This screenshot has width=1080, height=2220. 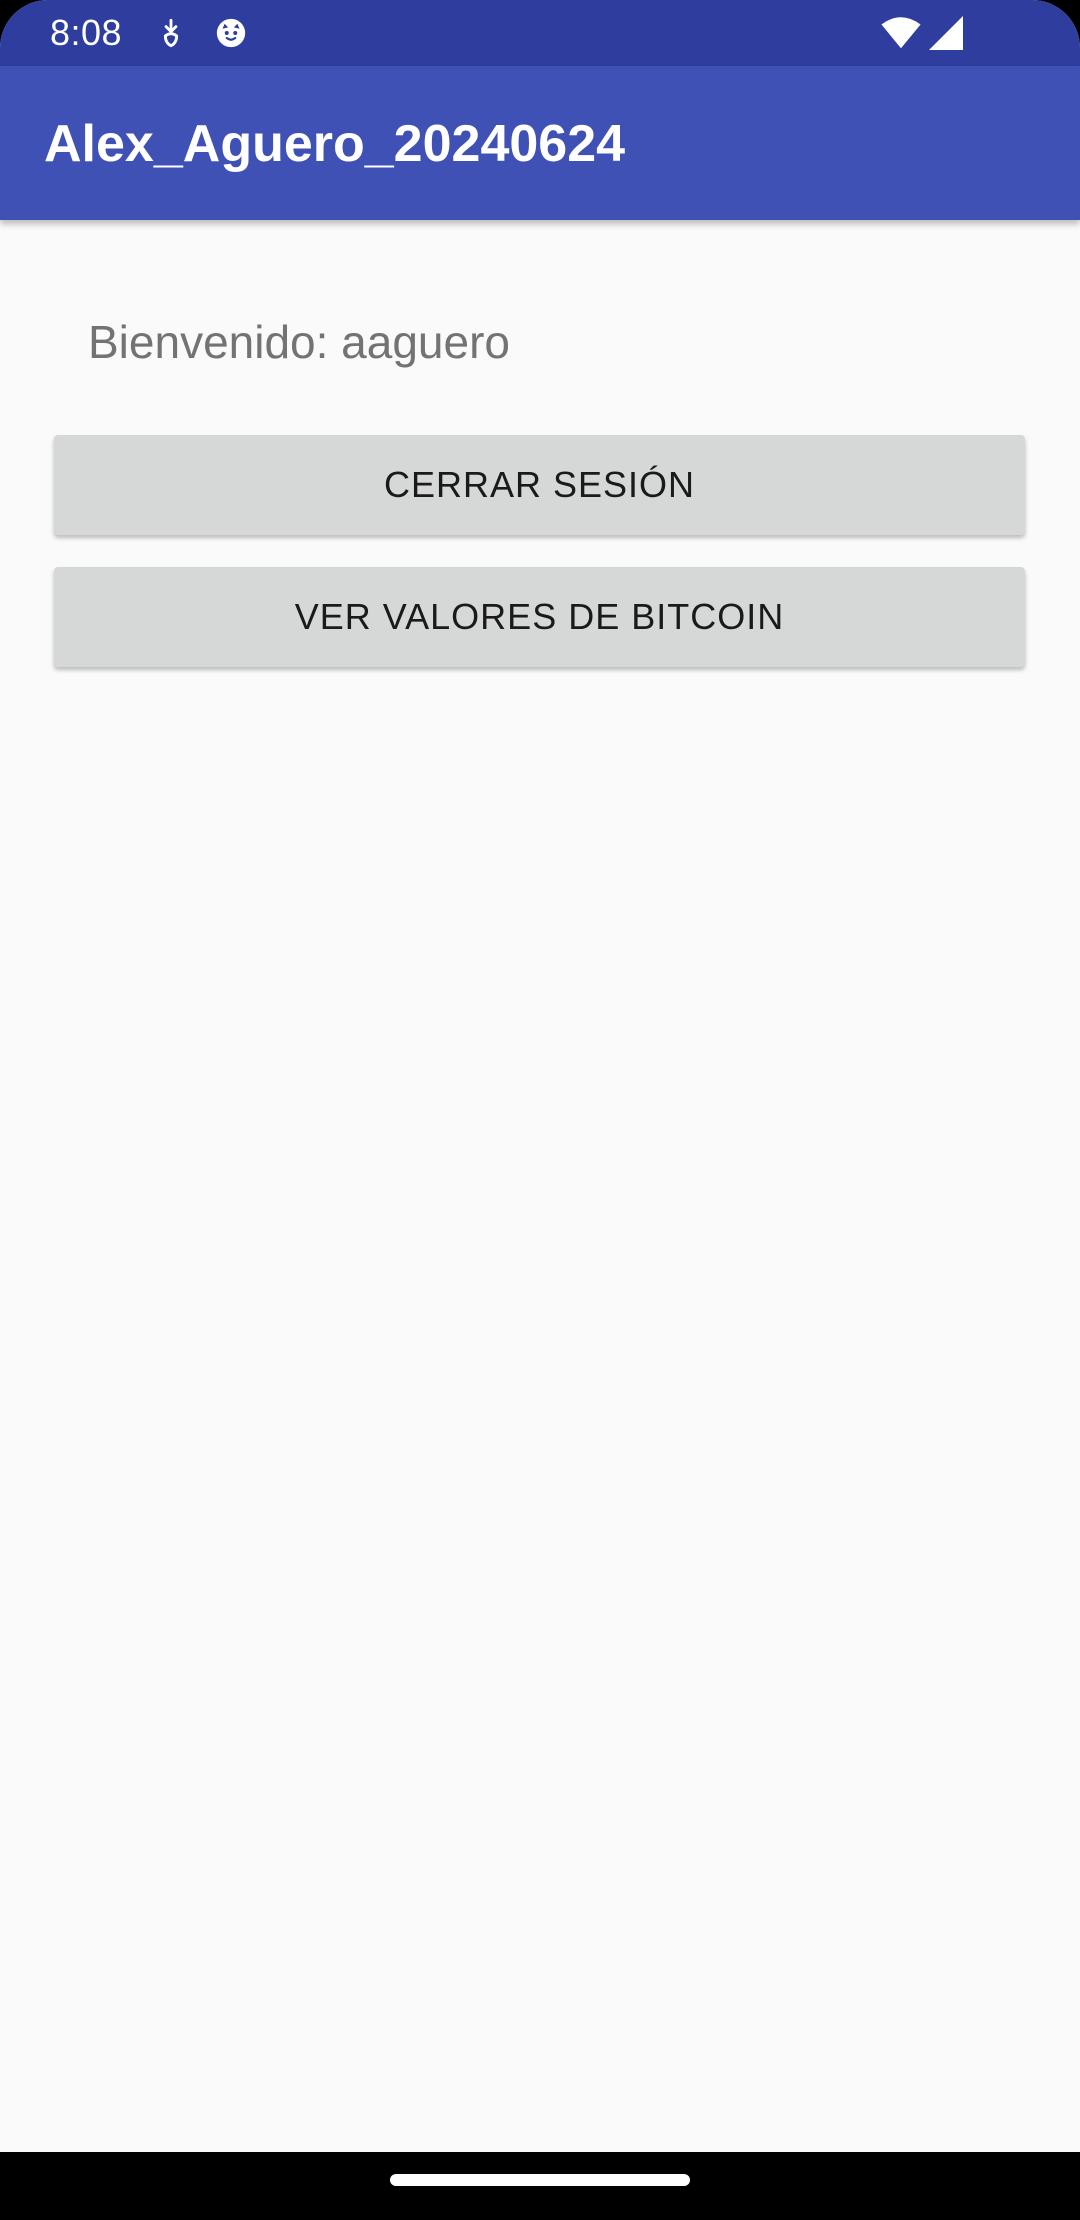 What do you see at coordinates (231, 33) in the screenshot?
I see `cat-face-notification-icon` at bounding box center [231, 33].